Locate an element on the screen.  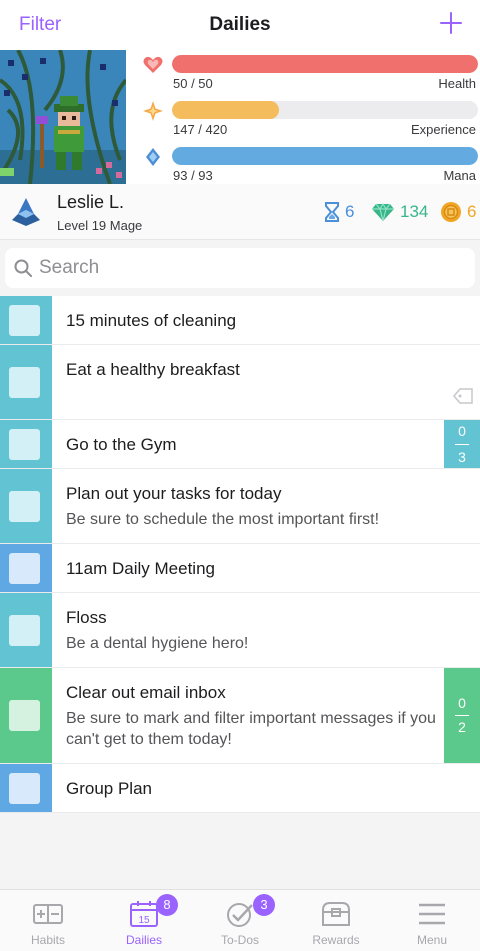
task-title: Floss is located at coordinates (86, 617).